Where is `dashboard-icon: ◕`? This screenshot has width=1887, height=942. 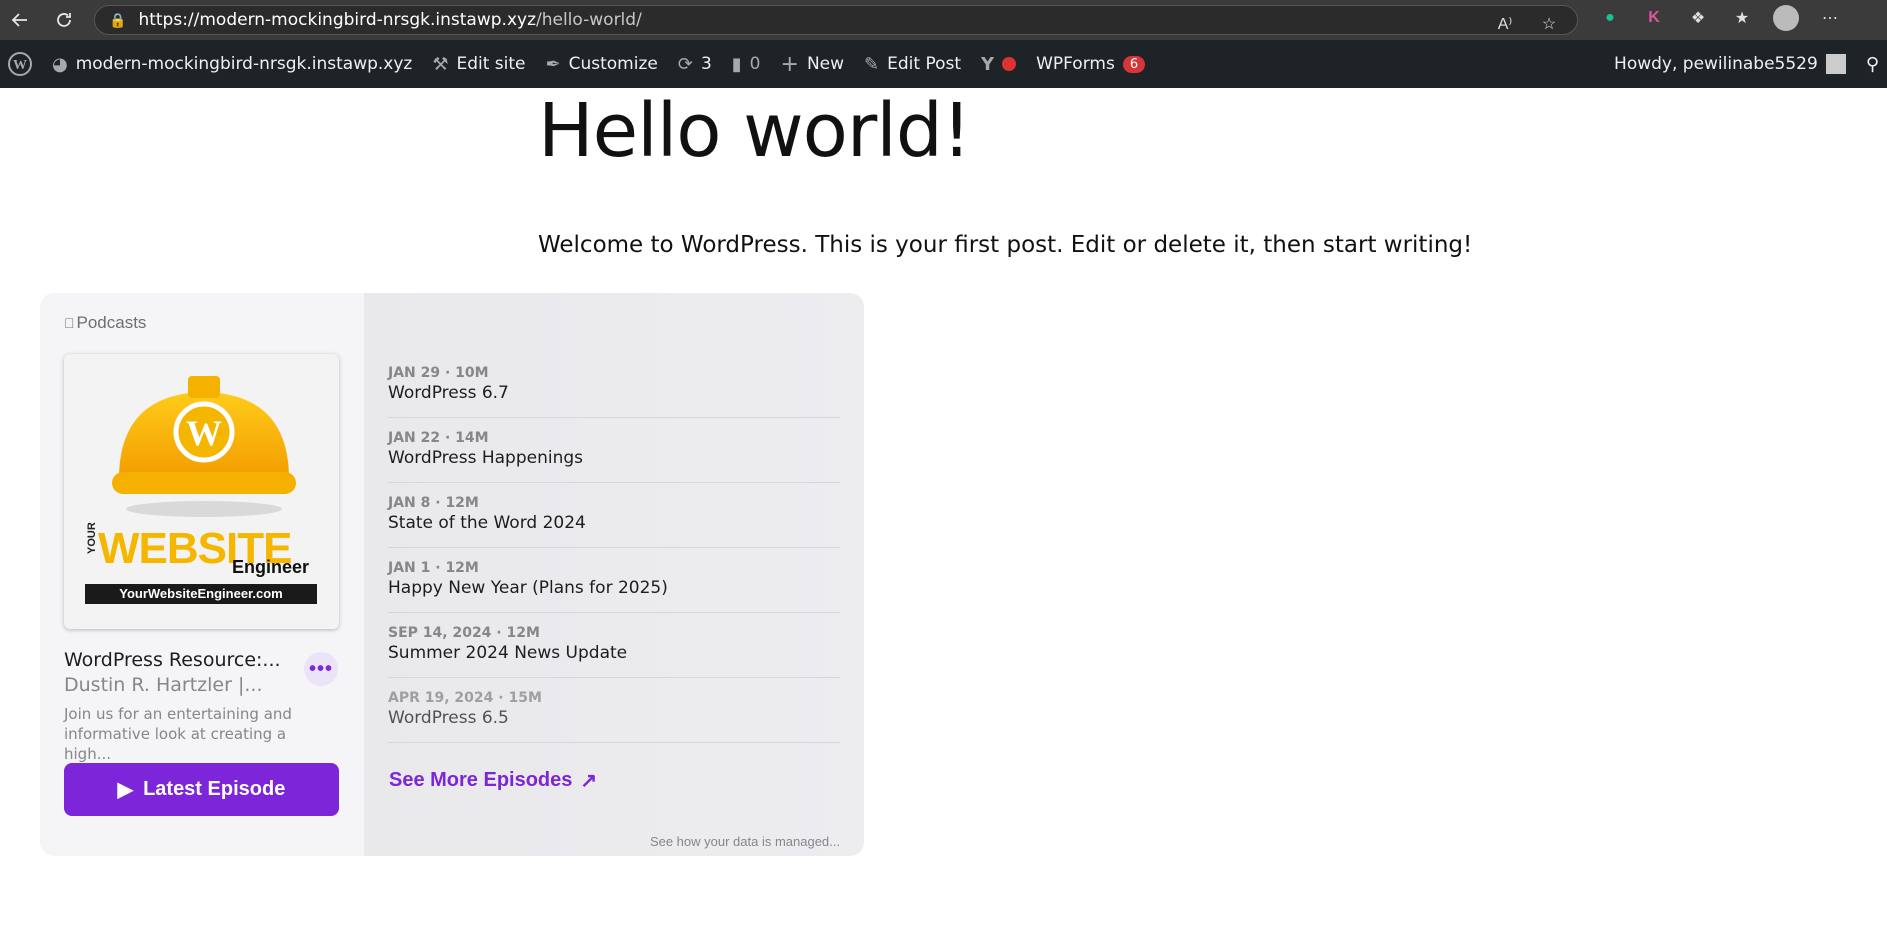
dashboard-icon: ◕ is located at coordinates (60, 64).